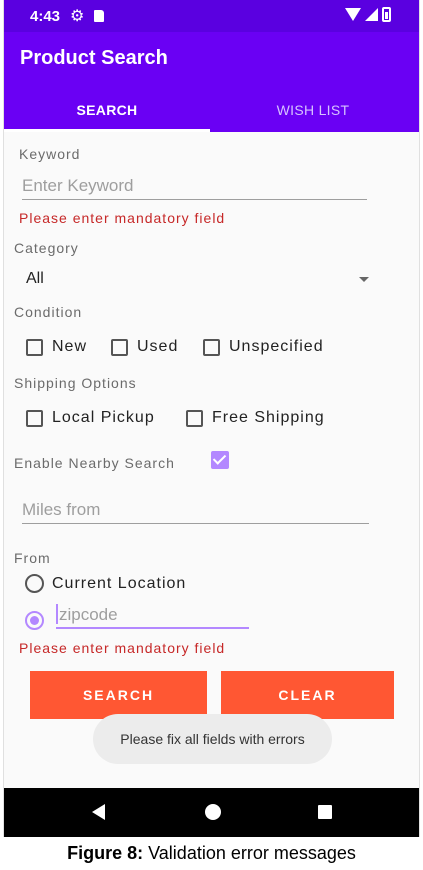  I want to click on error-toast: Please fix all fields with errors, so click(212, 739).